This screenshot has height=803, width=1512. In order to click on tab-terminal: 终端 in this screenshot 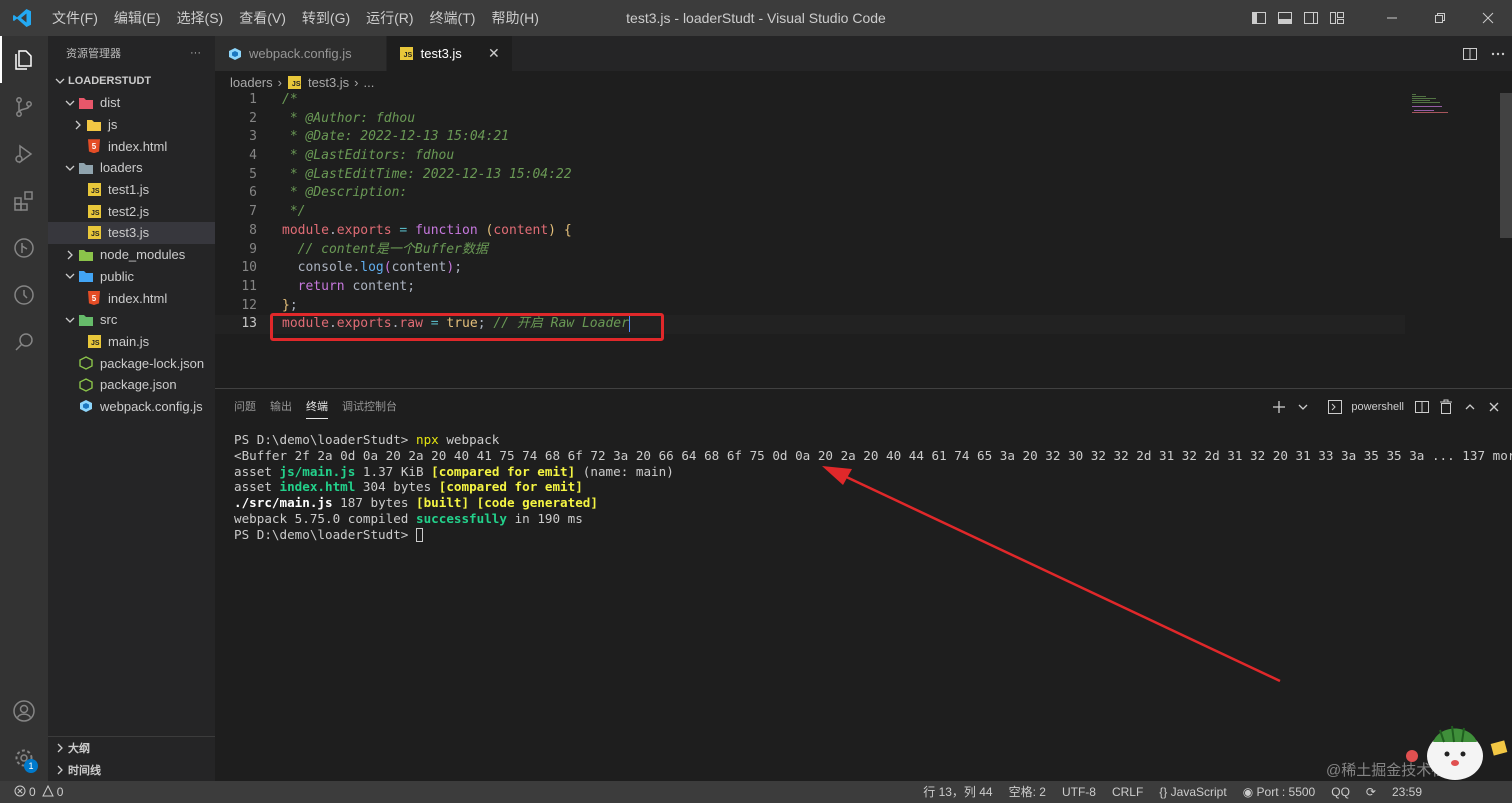, I will do `click(317, 407)`.